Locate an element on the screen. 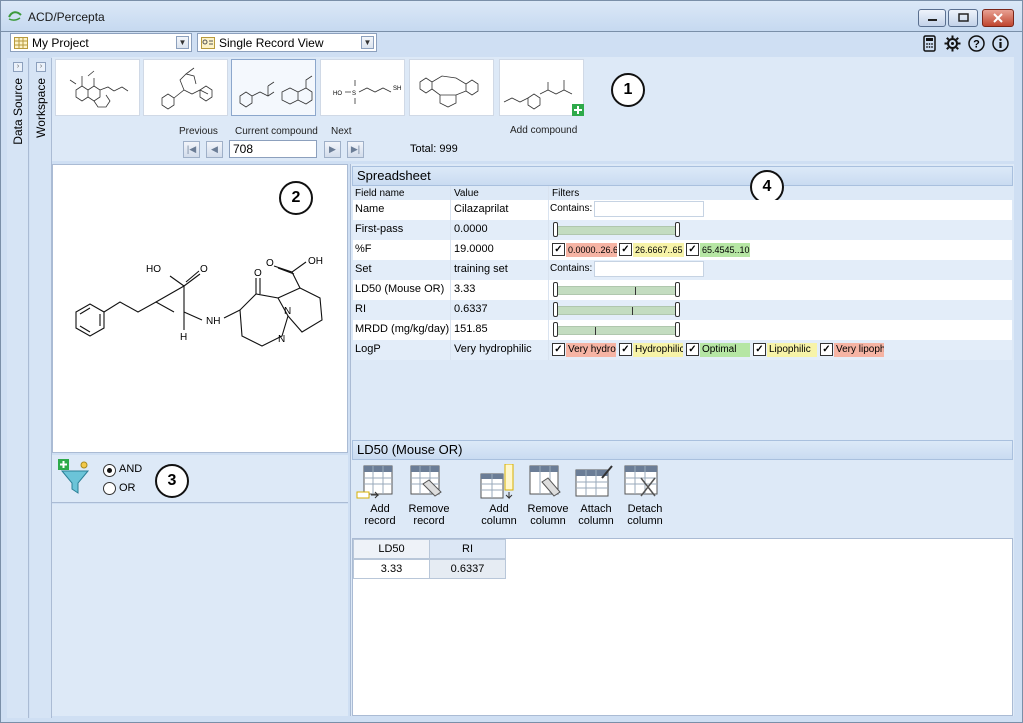 The height and width of the screenshot is (723, 1023). tool-label: Remove record is located at coordinates (429, 515).